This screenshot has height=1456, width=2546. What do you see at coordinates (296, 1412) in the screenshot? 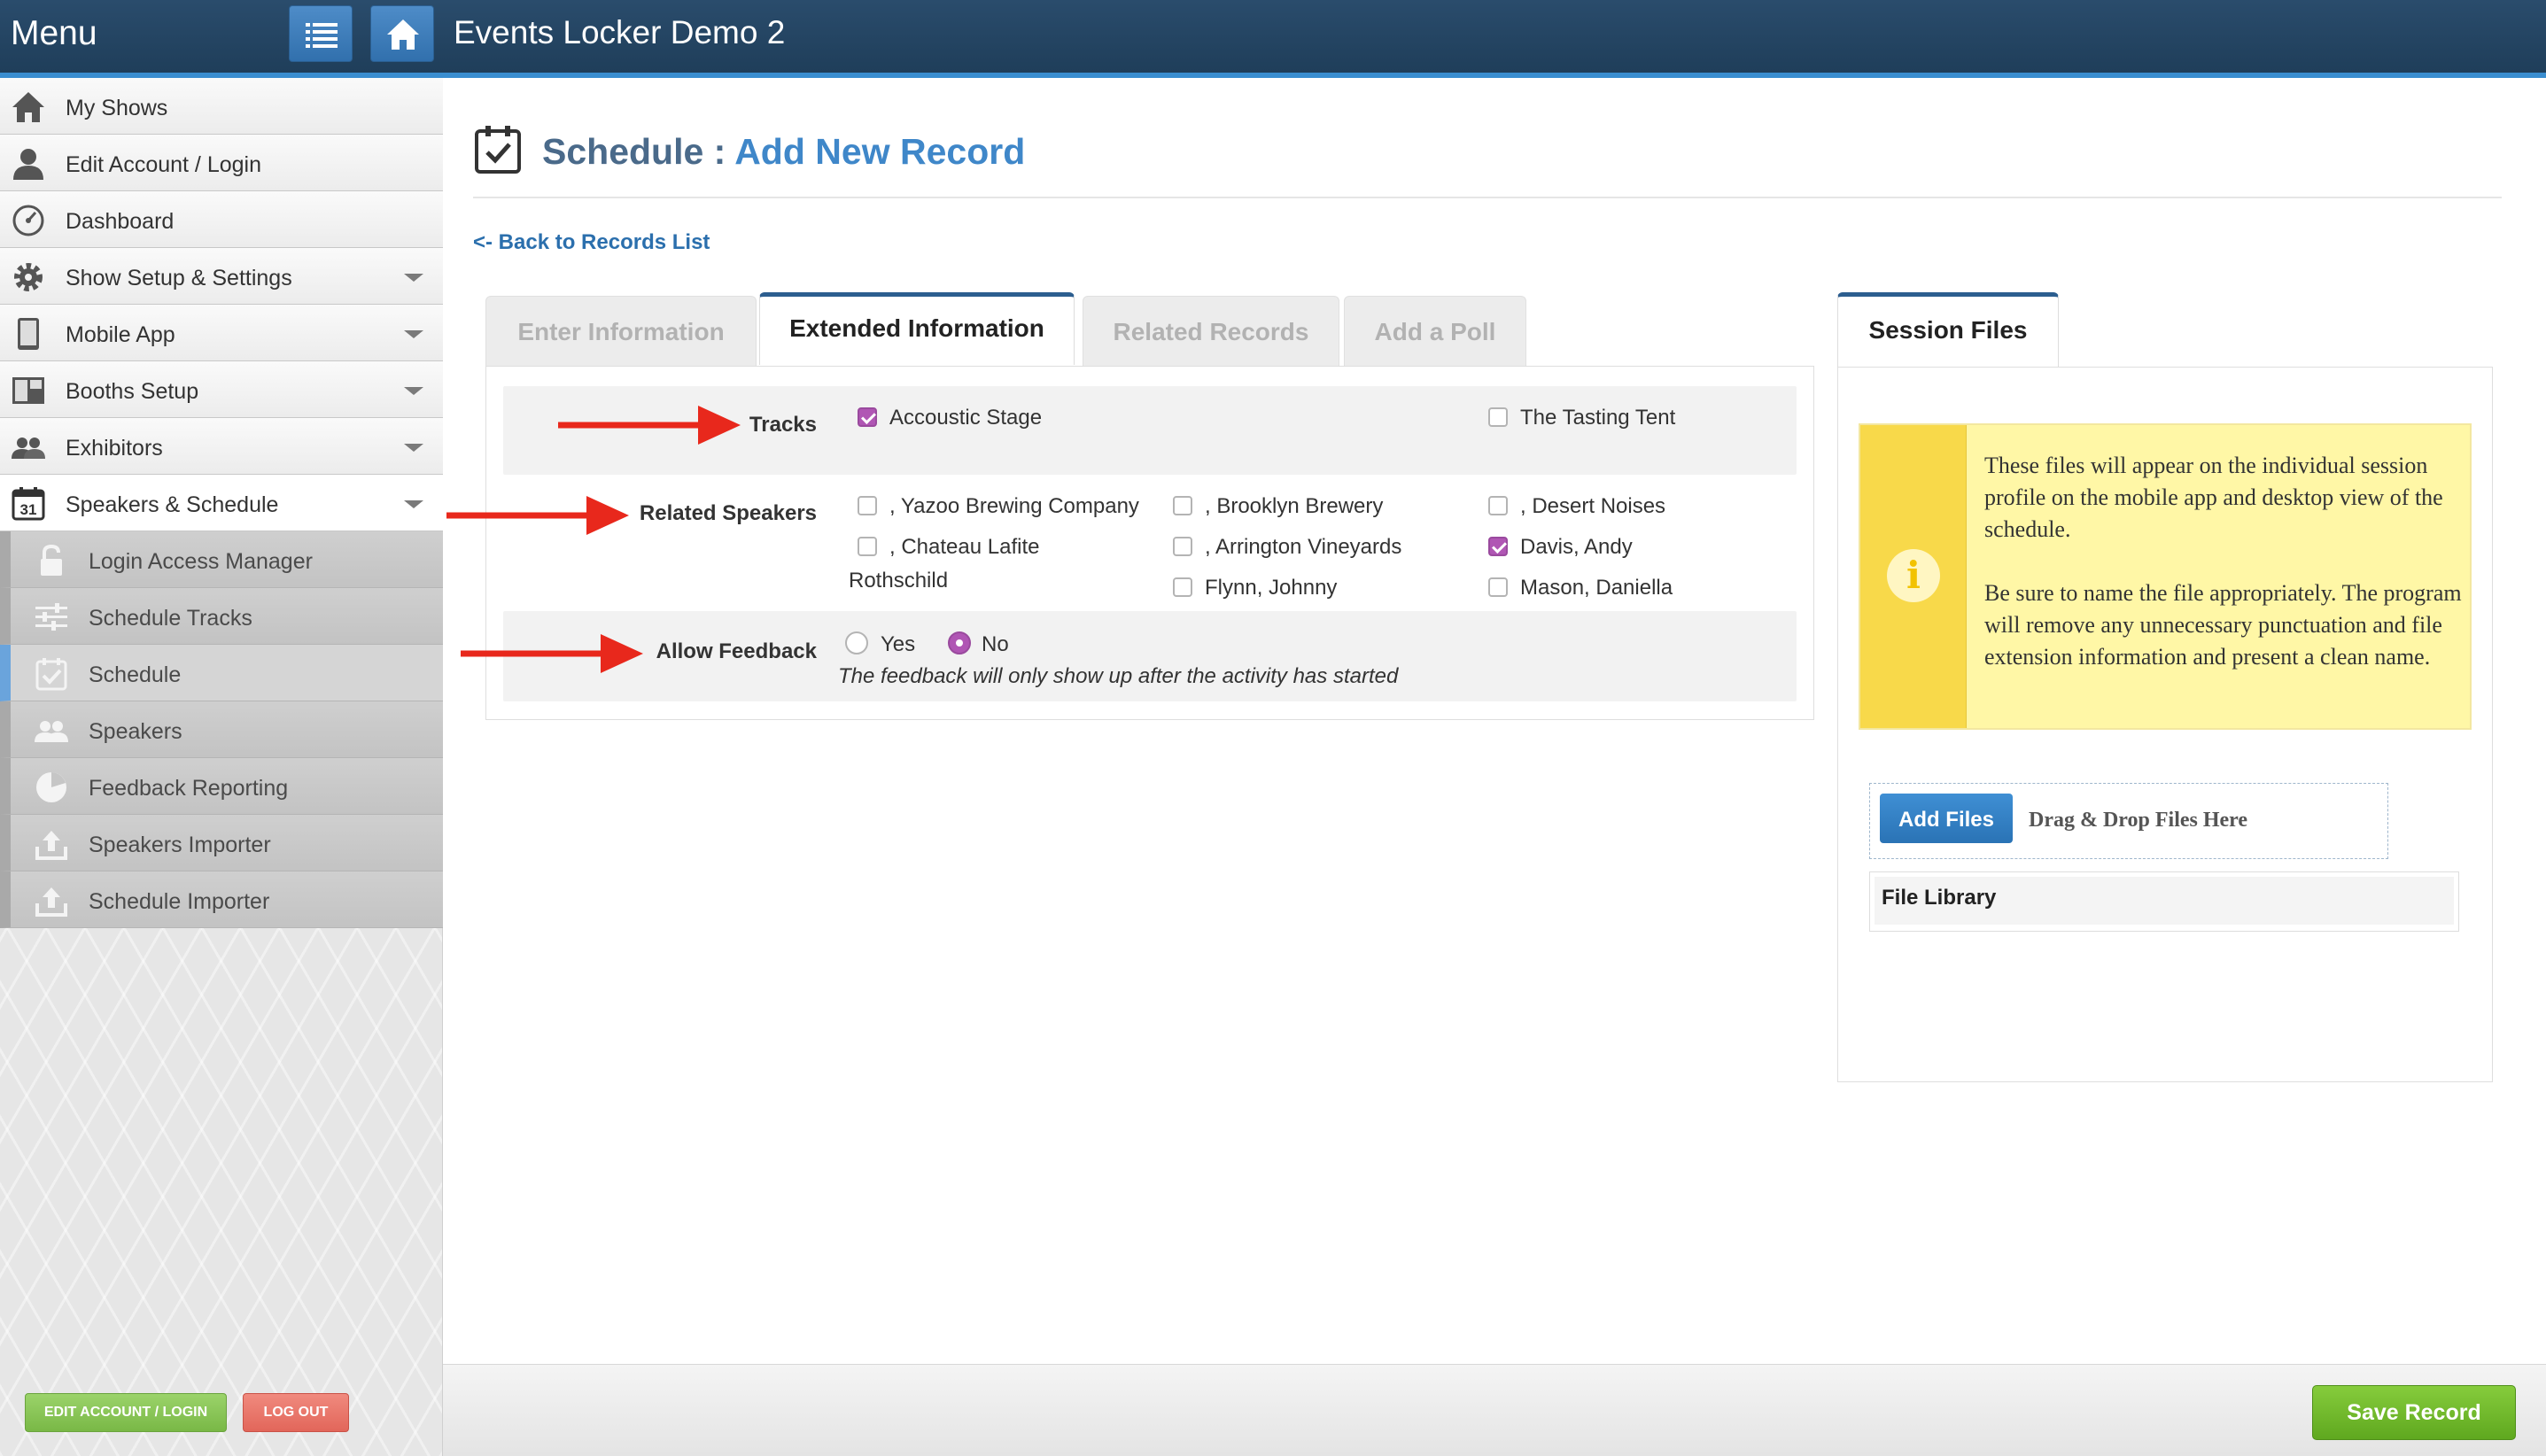
I see `logout-button: LOG OUT` at bounding box center [296, 1412].